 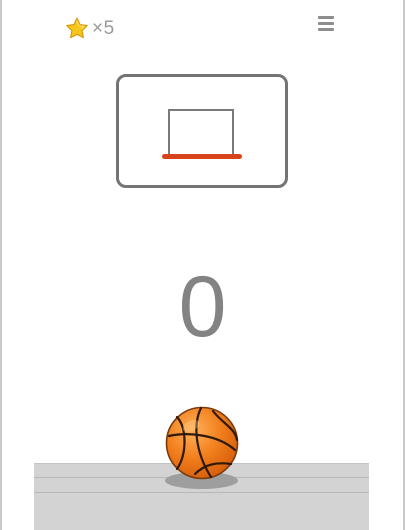 I want to click on hoop-rim, so click(x=202, y=156).